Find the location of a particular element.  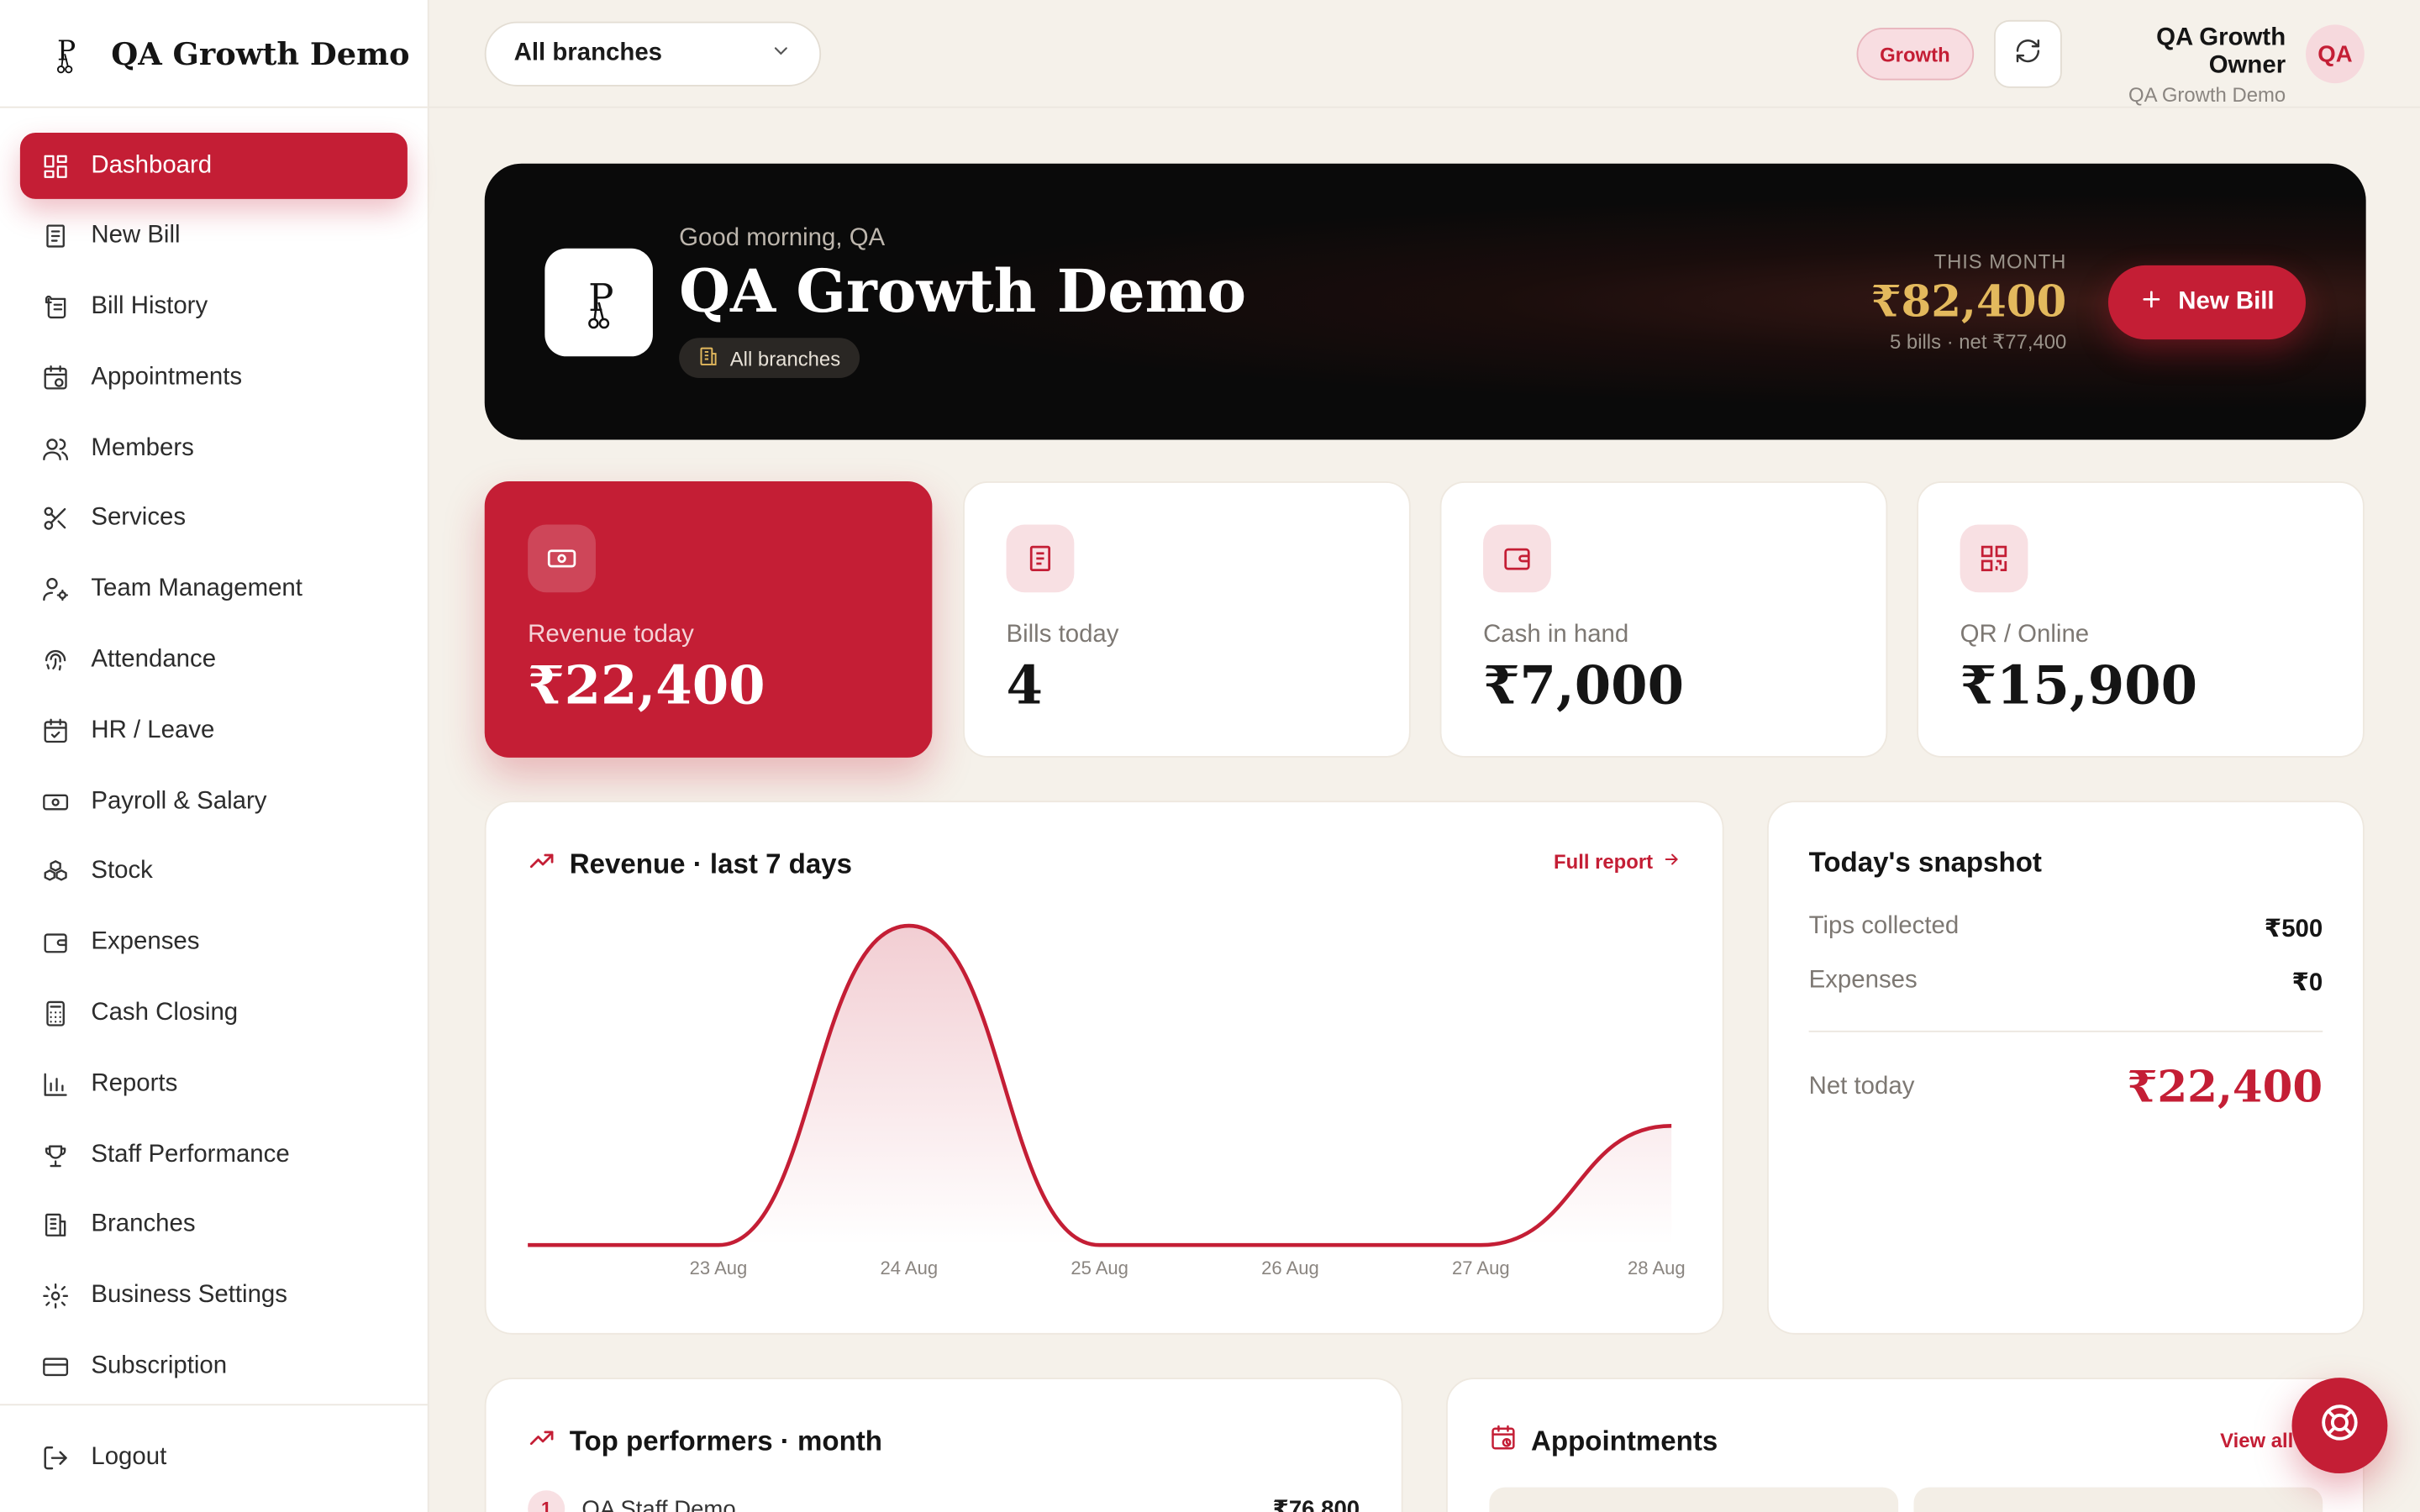

x-tick-label: 23 Aug is located at coordinates (719, 1267).